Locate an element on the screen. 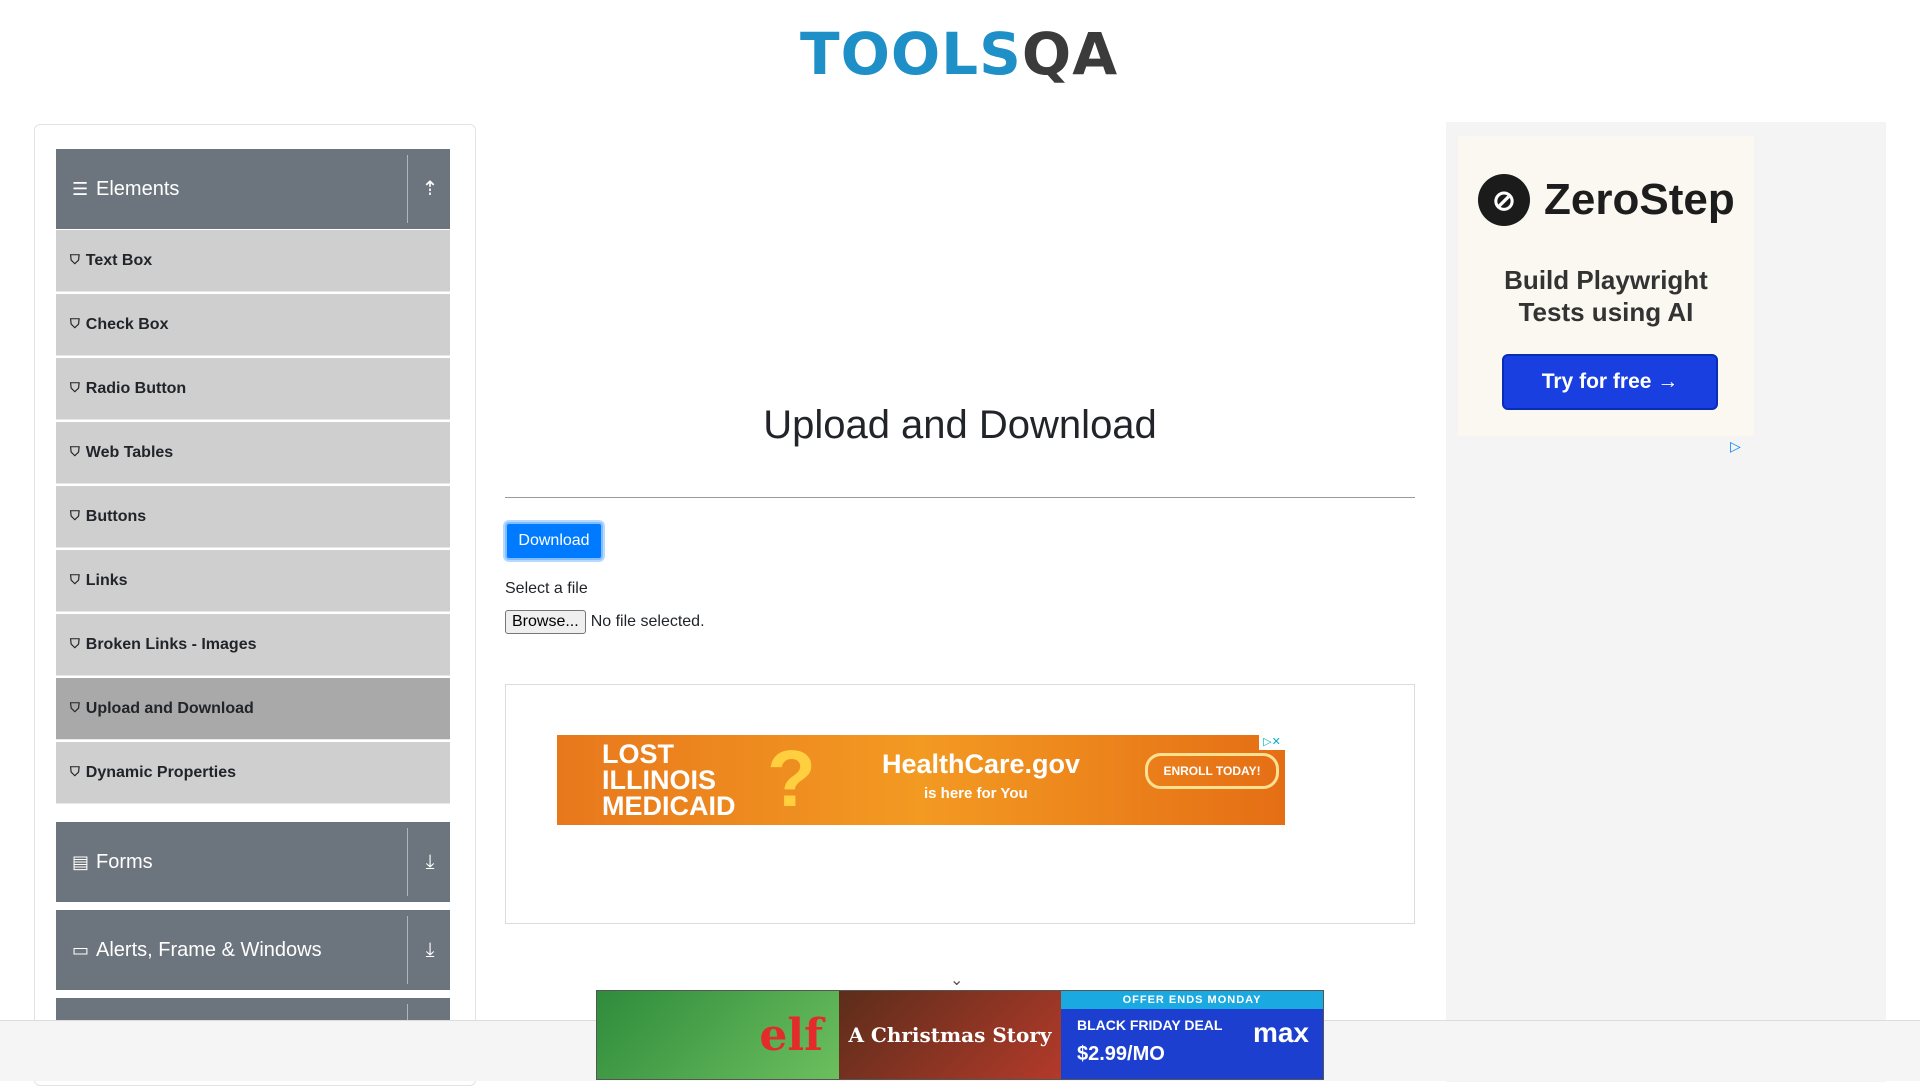 The height and width of the screenshot is (1086, 1920). group-label: Forms is located at coordinates (124, 861).